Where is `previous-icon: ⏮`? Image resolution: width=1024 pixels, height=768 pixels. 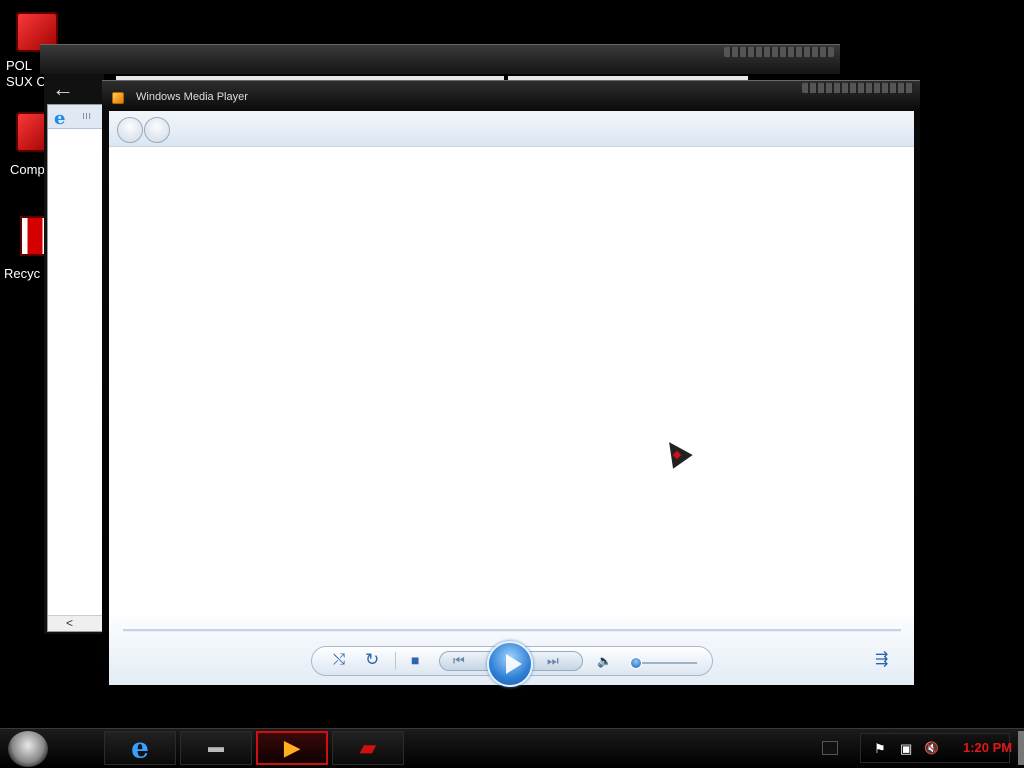 previous-icon: ⏮ is located at coordinates (459, 661).